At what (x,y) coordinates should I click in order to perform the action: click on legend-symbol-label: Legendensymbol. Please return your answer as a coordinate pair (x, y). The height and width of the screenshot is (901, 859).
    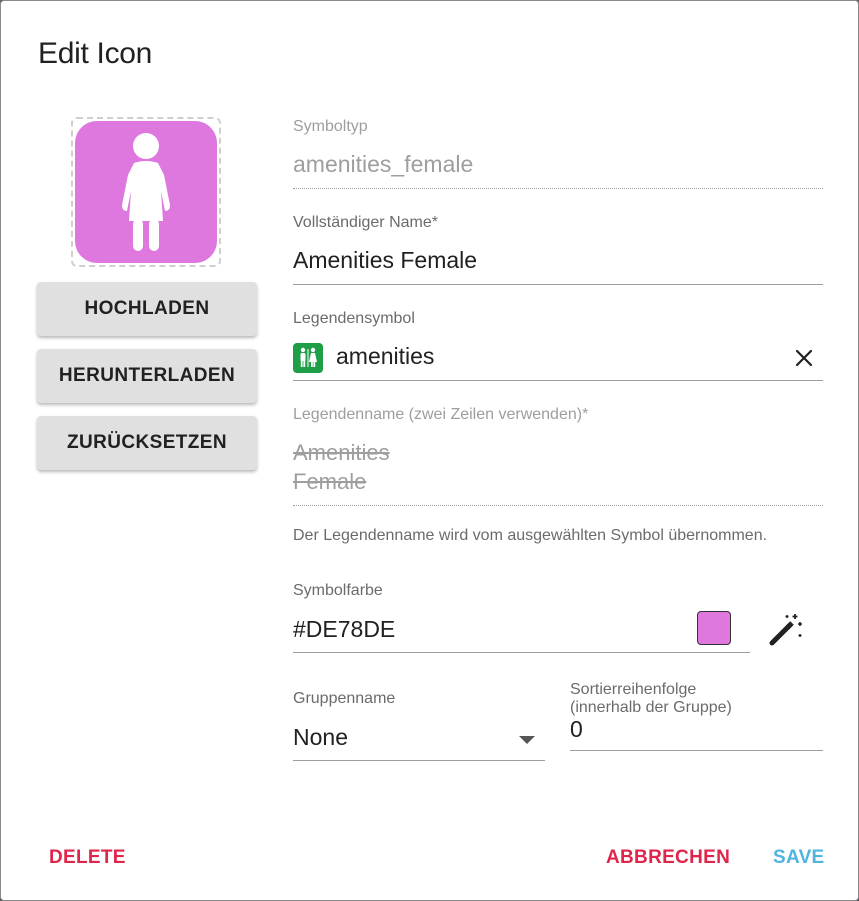
    Looking at the image, I should click on (354, 318).